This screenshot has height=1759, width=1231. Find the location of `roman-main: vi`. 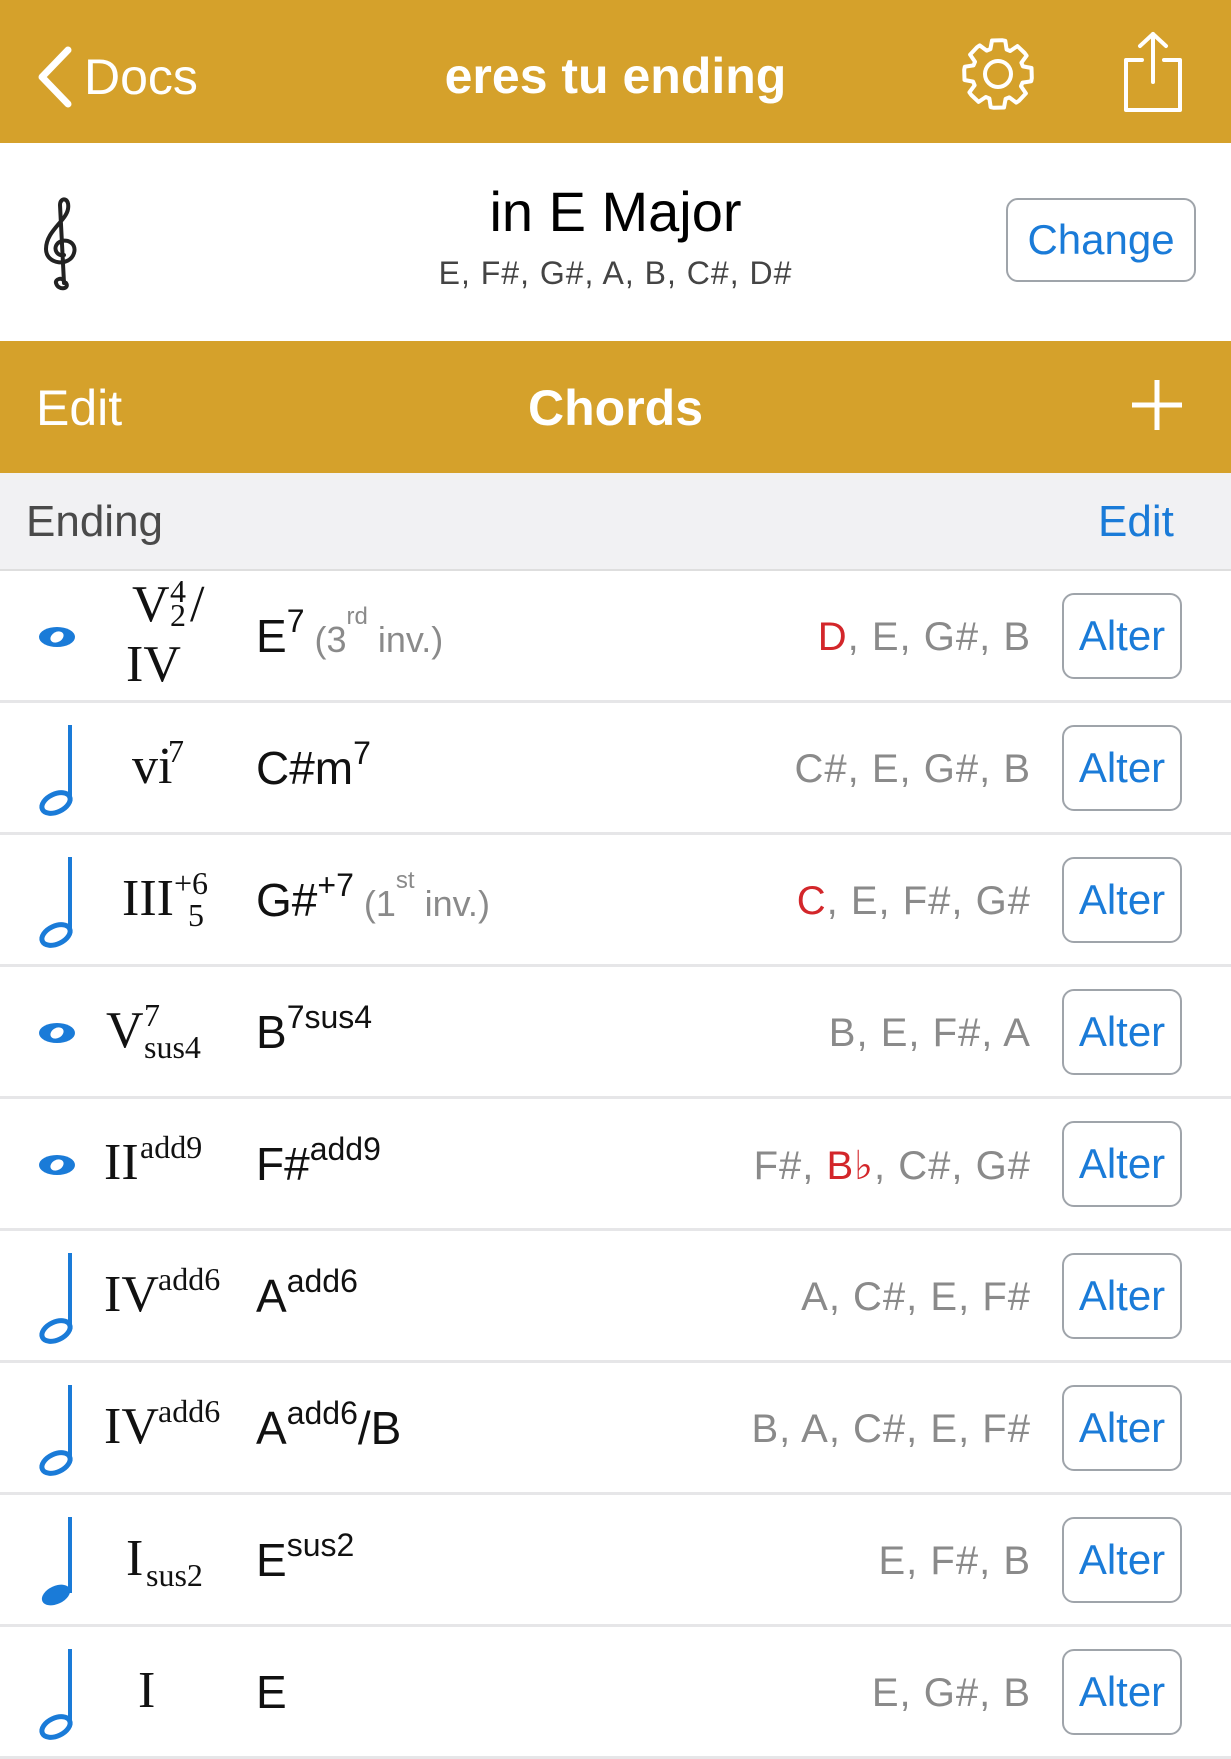

roman-main: vi is located at coordinates (152, 766).